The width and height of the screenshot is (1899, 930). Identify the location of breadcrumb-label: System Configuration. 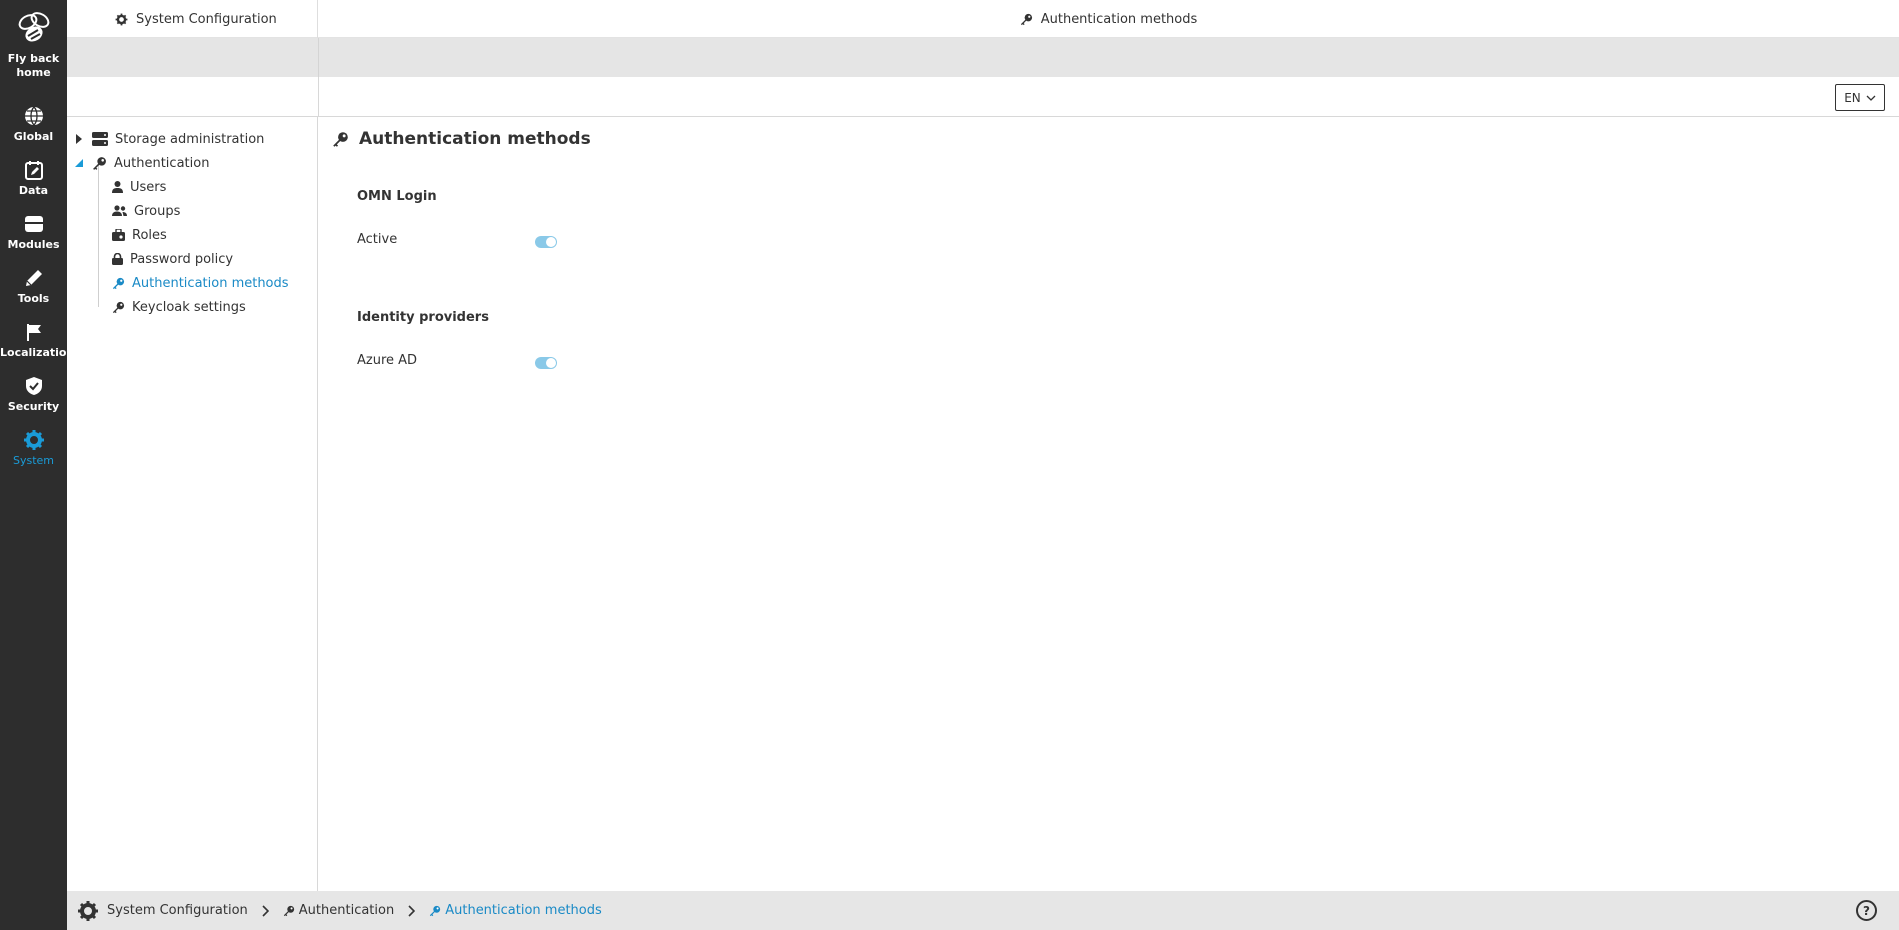
(177, 910).